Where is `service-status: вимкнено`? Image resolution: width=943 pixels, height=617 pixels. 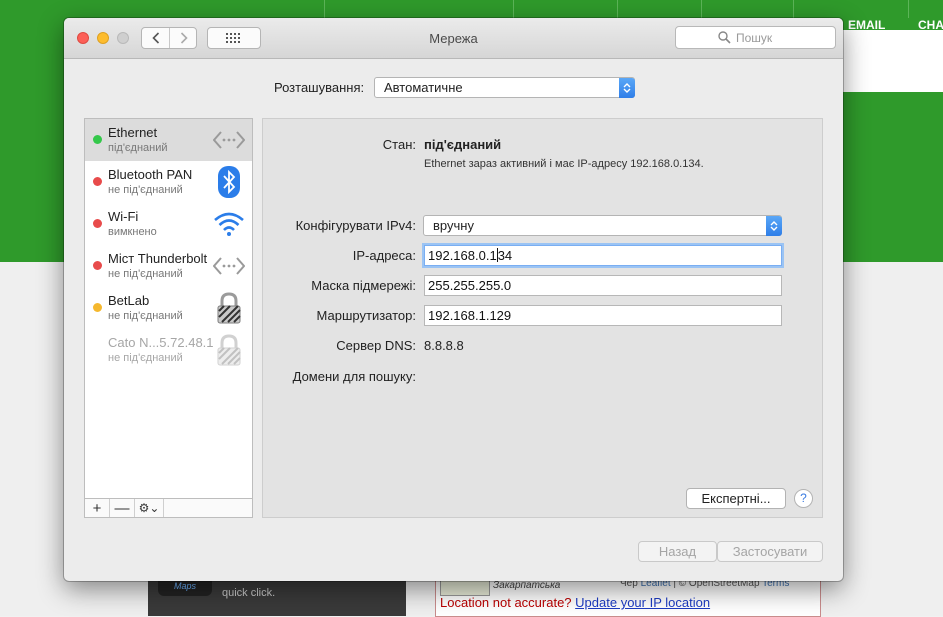 service-status: вимкнено is located at coordinates (132, 232).